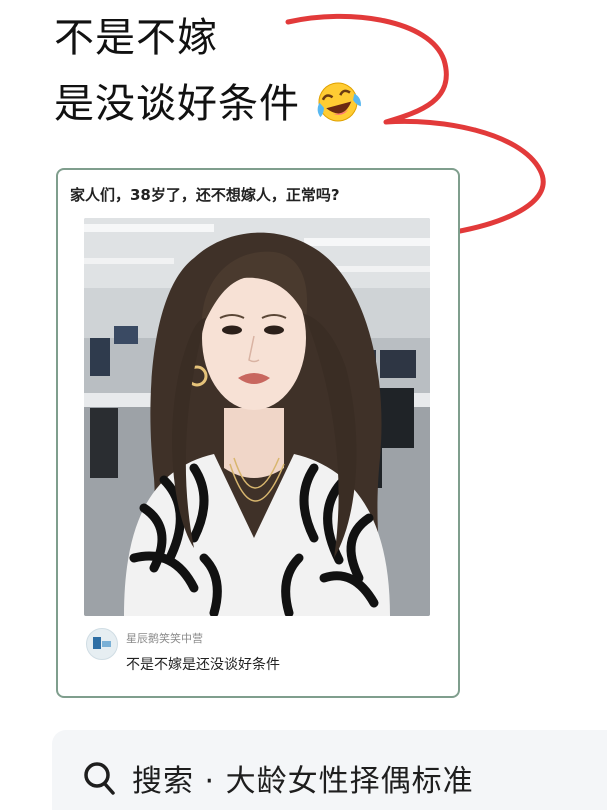 The width and height of the screenshot is (607, 810). What do you see at coordinates (102, 644) in the screenshot?
I see `commenter-avatar` at bounding box center [102, 644].